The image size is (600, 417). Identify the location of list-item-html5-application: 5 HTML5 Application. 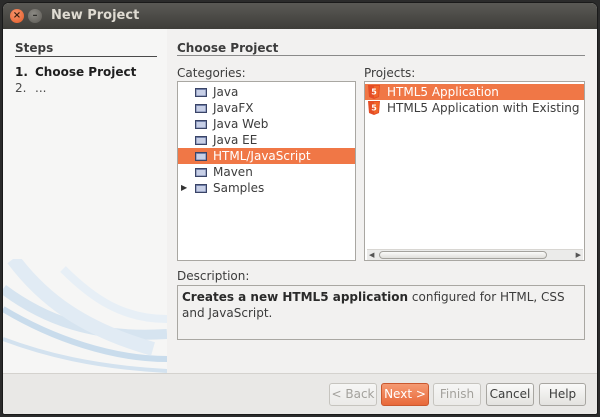
(474, 92).